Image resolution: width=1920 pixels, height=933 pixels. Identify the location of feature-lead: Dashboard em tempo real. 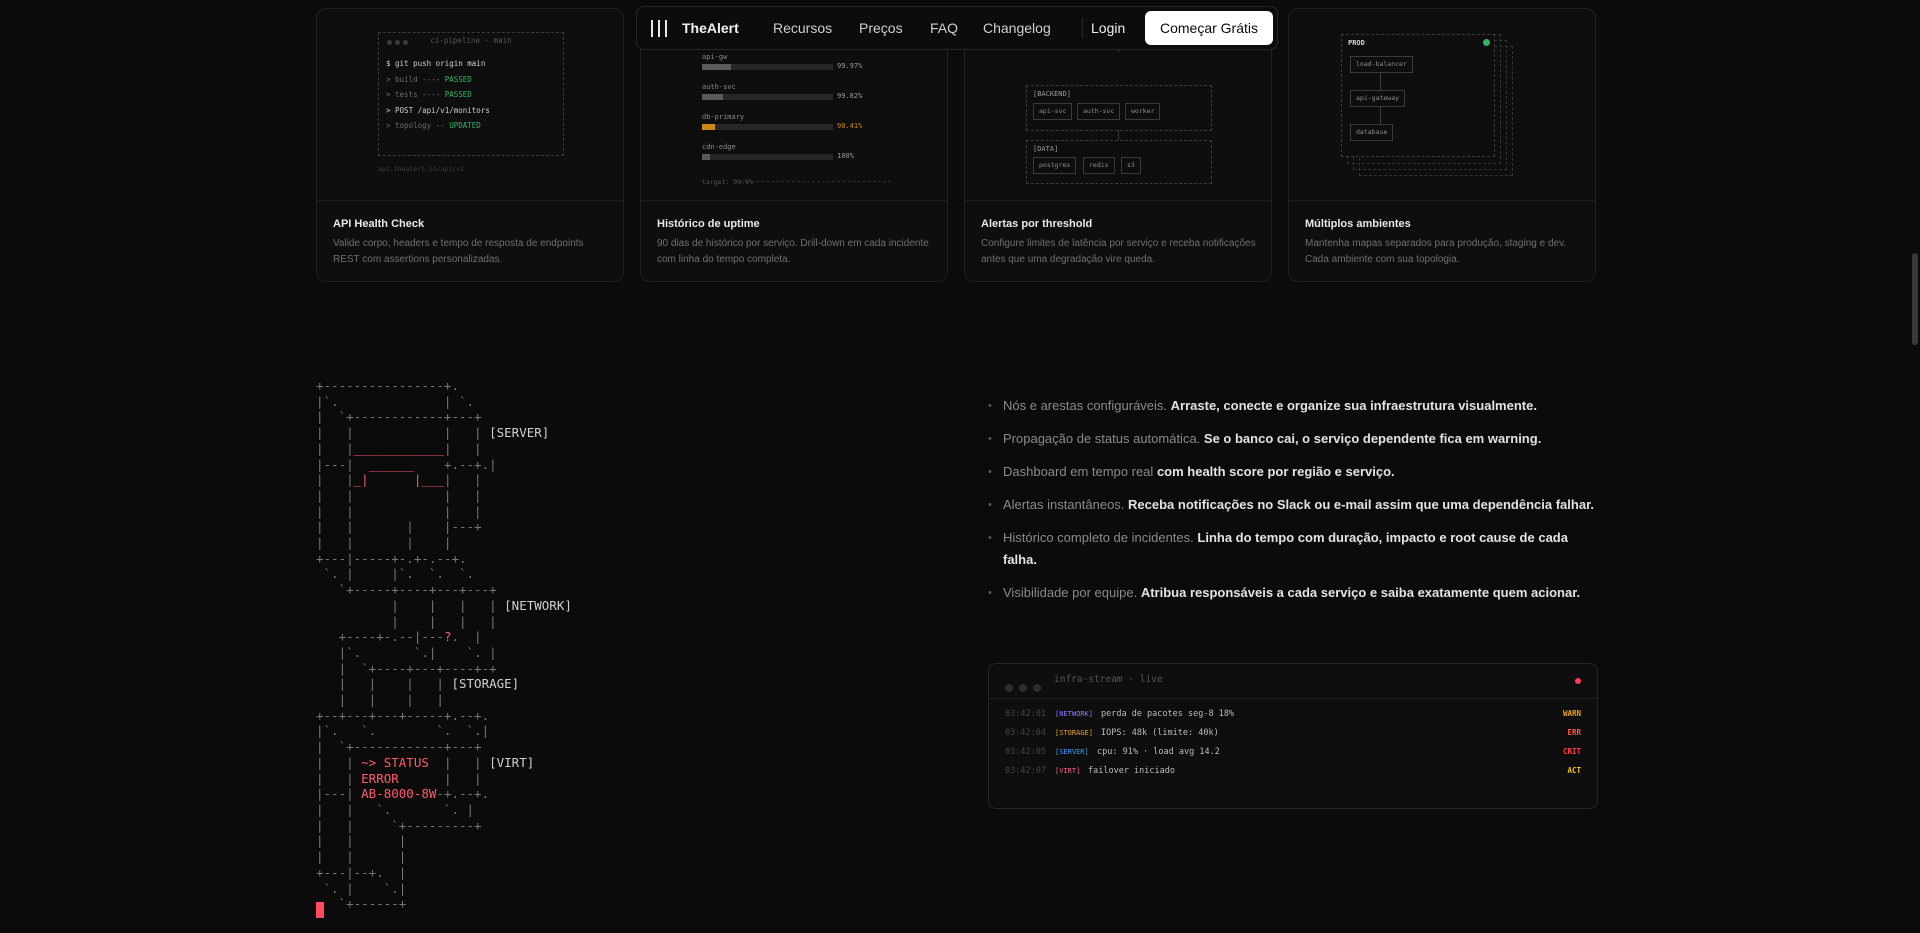
(1078, 471).